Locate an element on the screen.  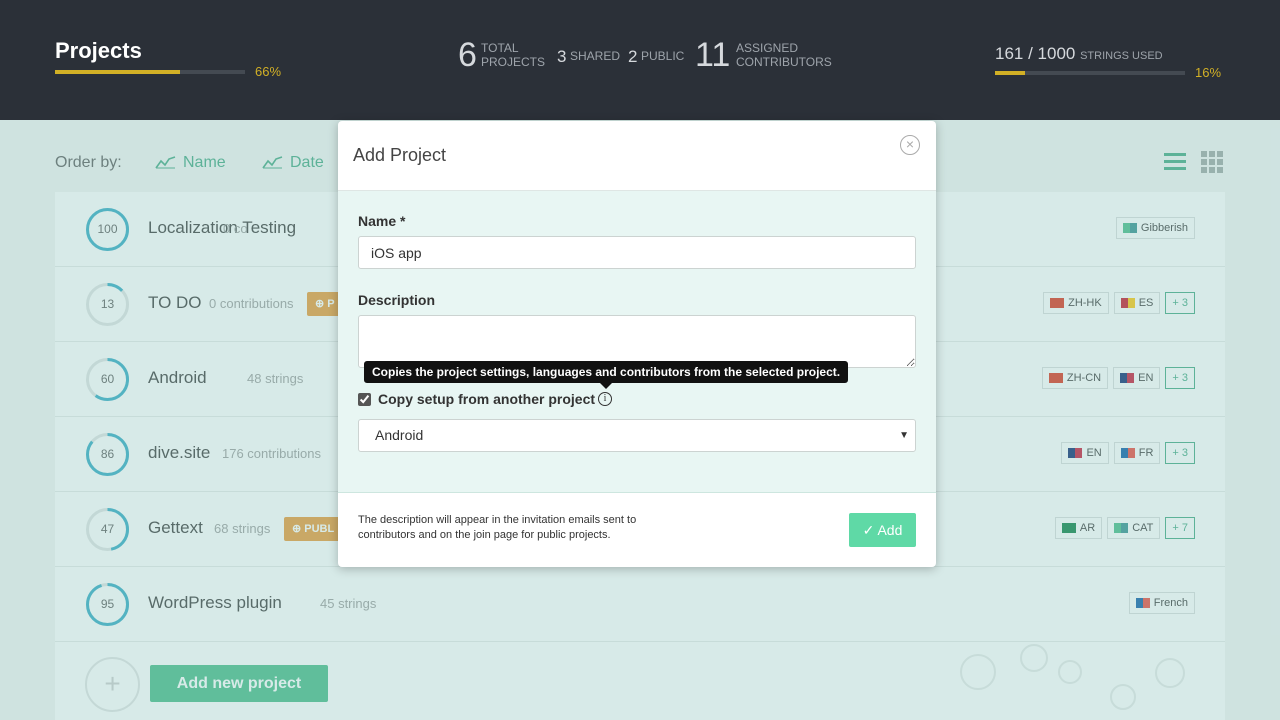
shared-count: 3 is located at coordinates (562, 56).